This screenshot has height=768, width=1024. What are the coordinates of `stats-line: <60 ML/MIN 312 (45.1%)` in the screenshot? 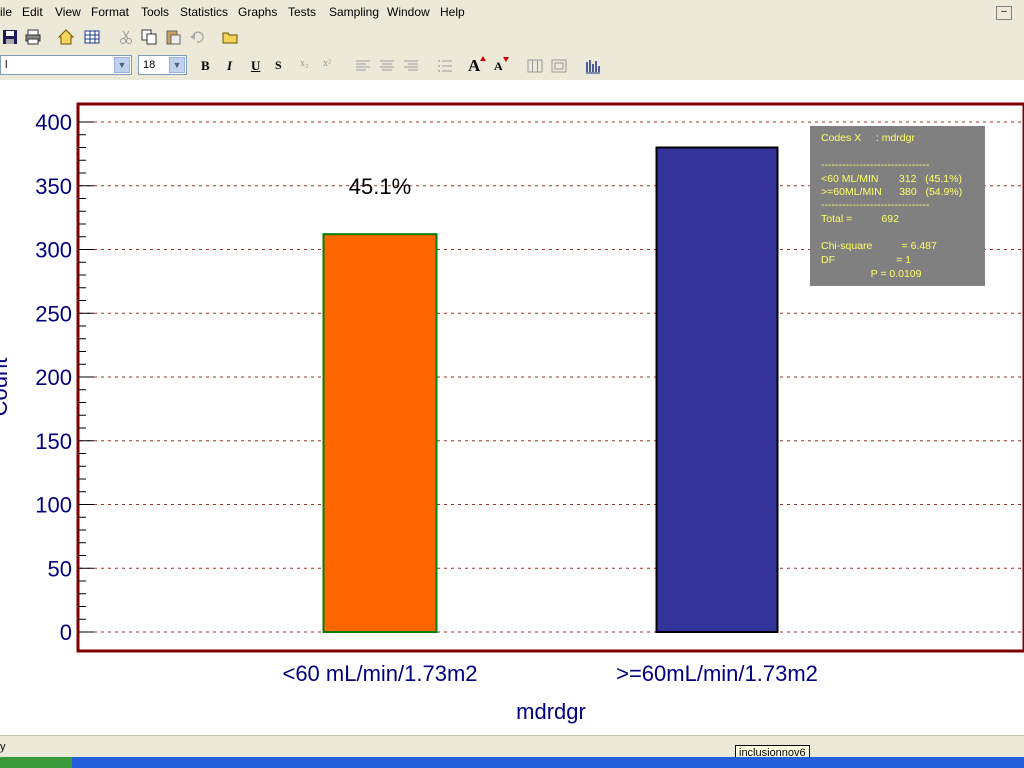 It's located at (891, 179).